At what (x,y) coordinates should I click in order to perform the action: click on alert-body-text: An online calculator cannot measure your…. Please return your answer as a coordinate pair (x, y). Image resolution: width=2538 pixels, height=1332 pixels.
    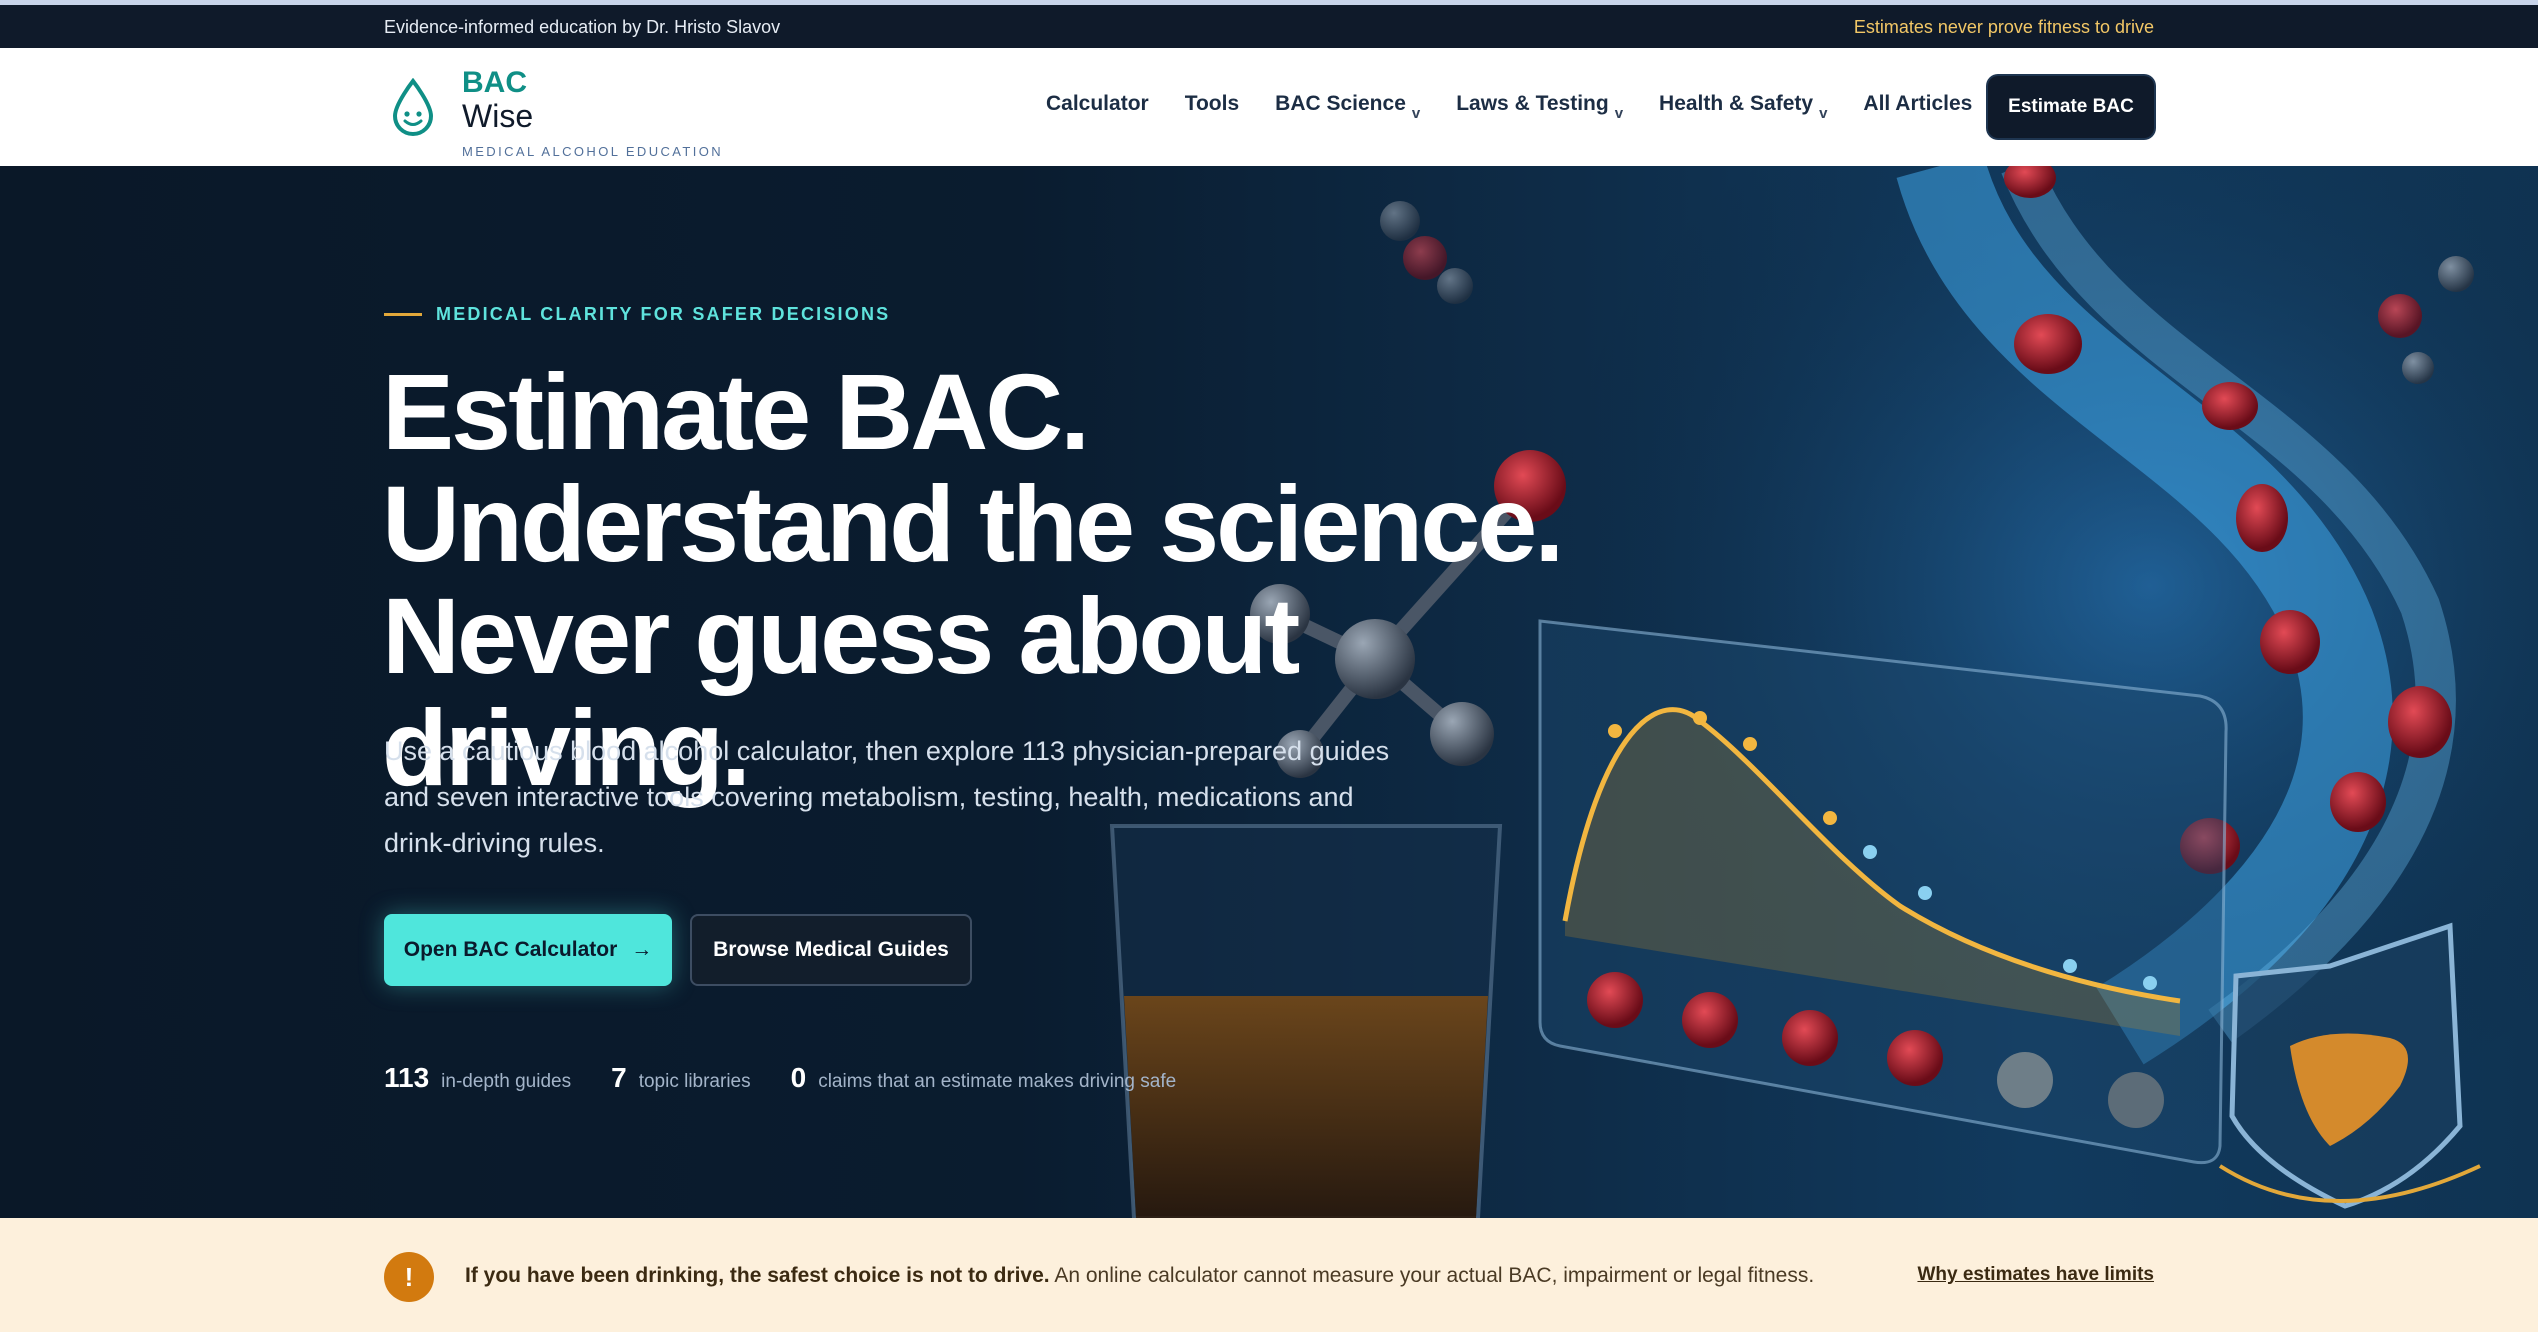
    Looking at the image, I should click on (1432, 1275).